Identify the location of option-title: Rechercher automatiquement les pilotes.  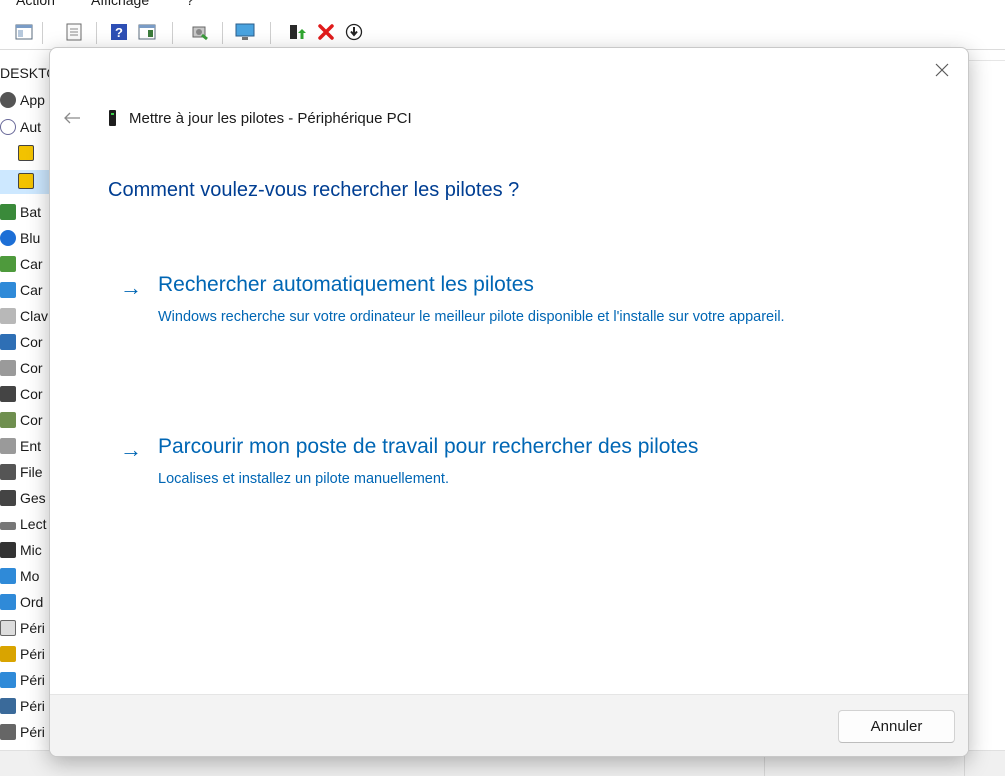
(346, 284).